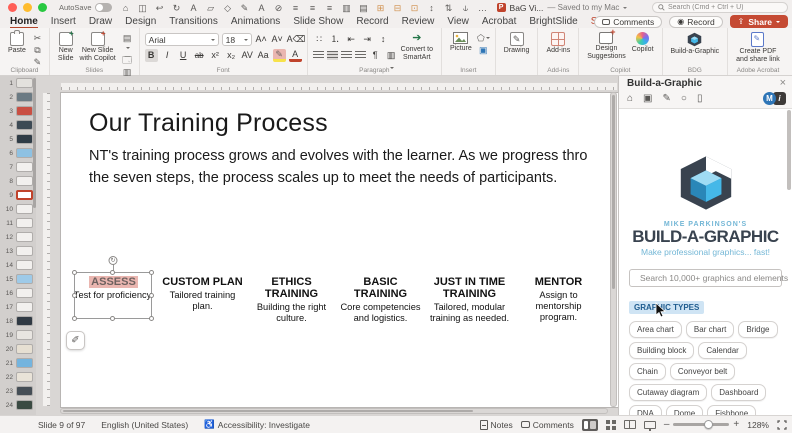 This screenshot has width=792, height=433. What do you see at coordinates (279, 8) in the screenshot?
I see `shape-outline-icon: ⊘` at bounding box center [279, 8].